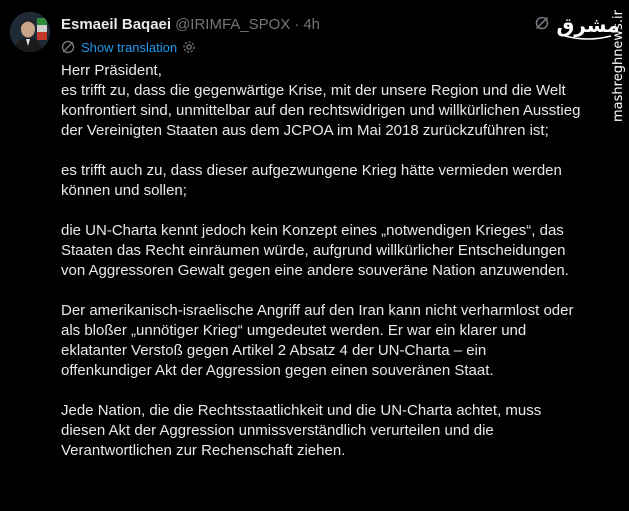 Image resolution: width=629 pixels, height=511 pixels. I want to click on tweet-timestamp: 4h, so click(311, 24).